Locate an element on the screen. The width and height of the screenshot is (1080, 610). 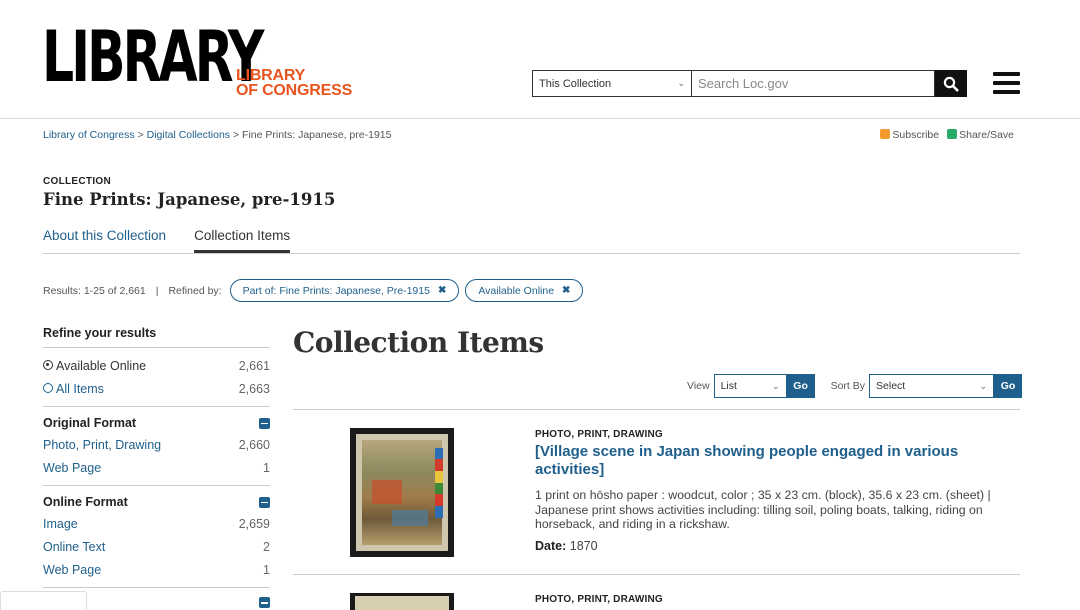
refine-heading-label: Refine your results is located at coordinates (100, 333).